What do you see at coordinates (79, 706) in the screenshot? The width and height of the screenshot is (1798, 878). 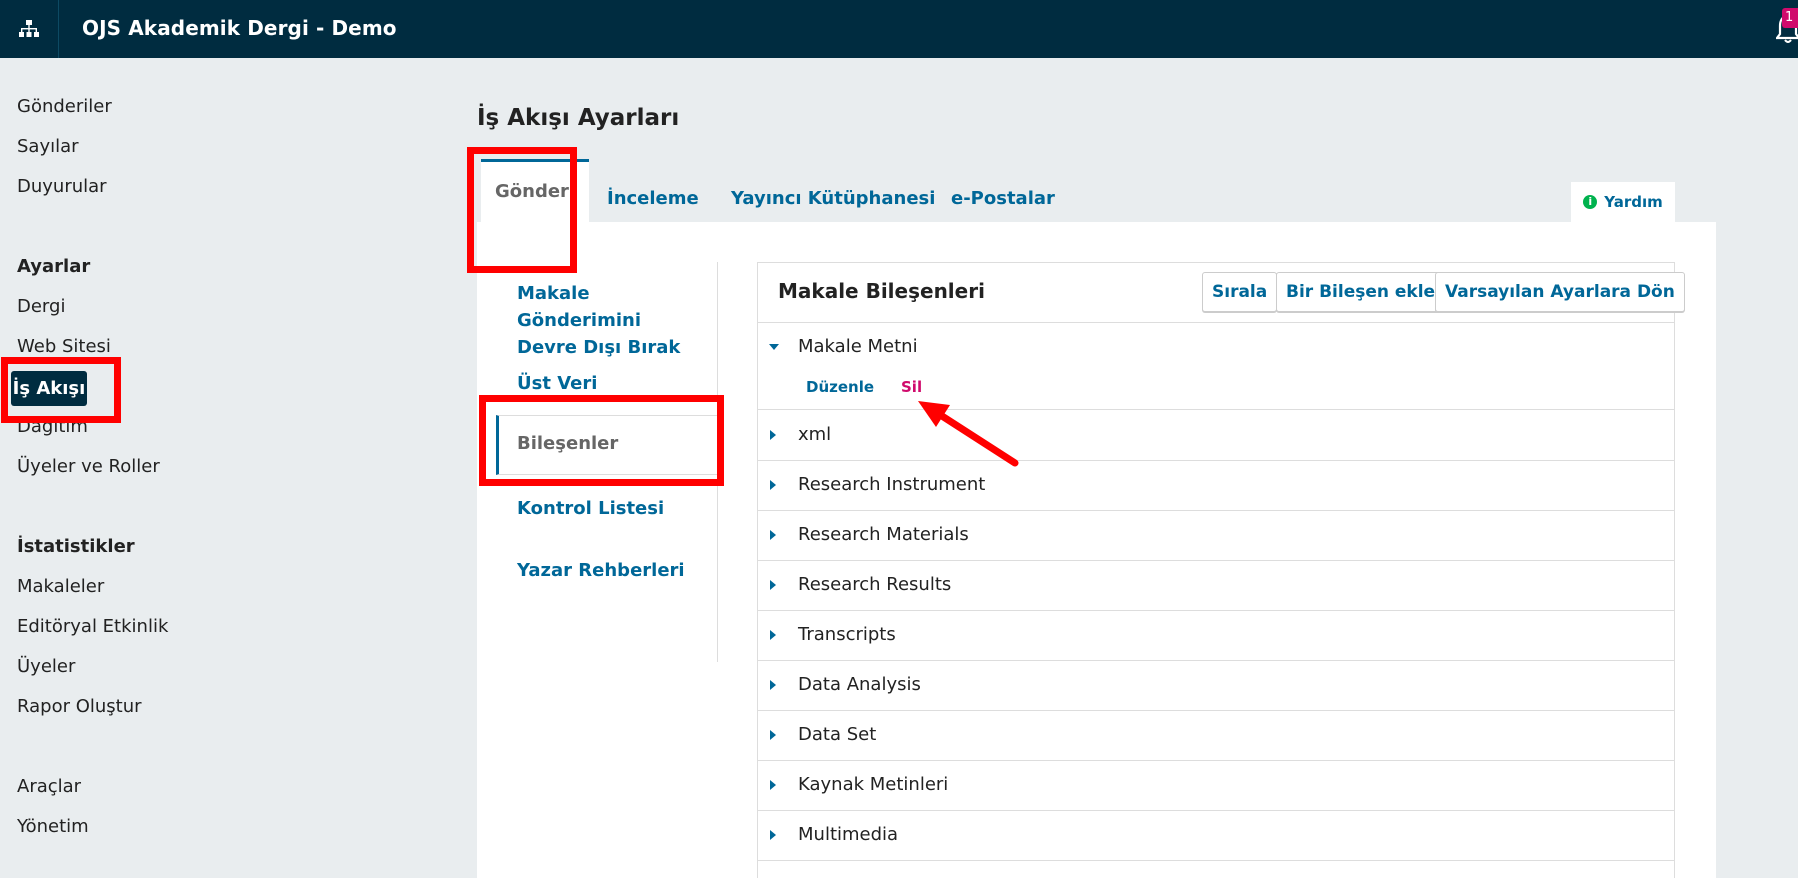 I see `sidebar-item-generate-report: Rapor Oluştur` at bounding box center [79, 706].